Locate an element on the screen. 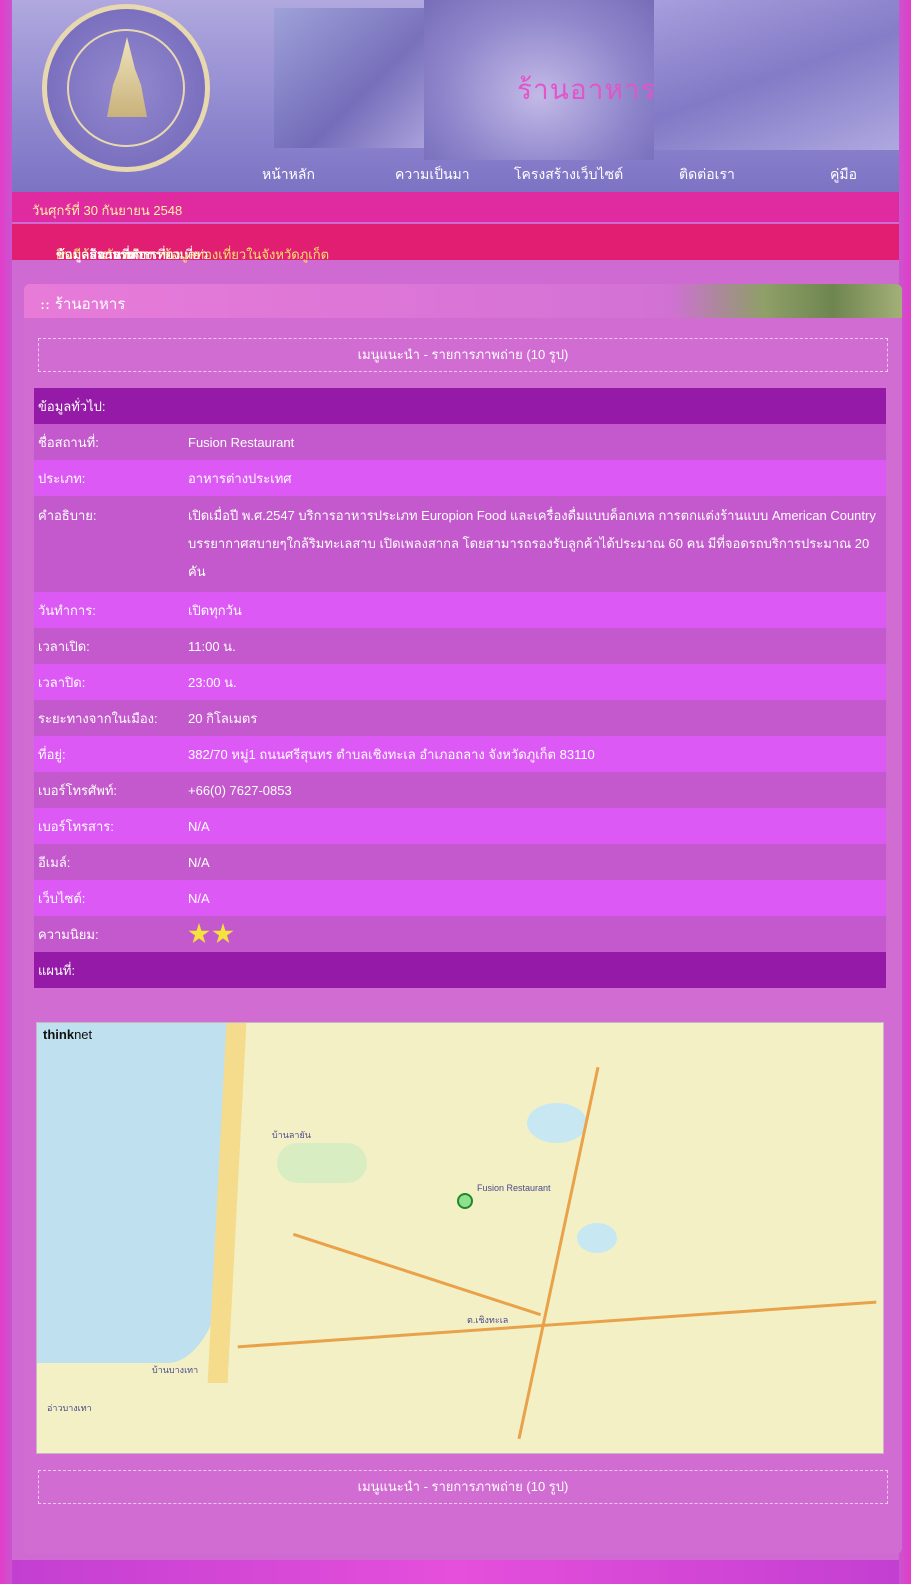 The width and height of the screenshot is (911, 1584). current-date: วันศุกร์ที่ 30 กันยายน 2548 is located at coordinates (107, 210).